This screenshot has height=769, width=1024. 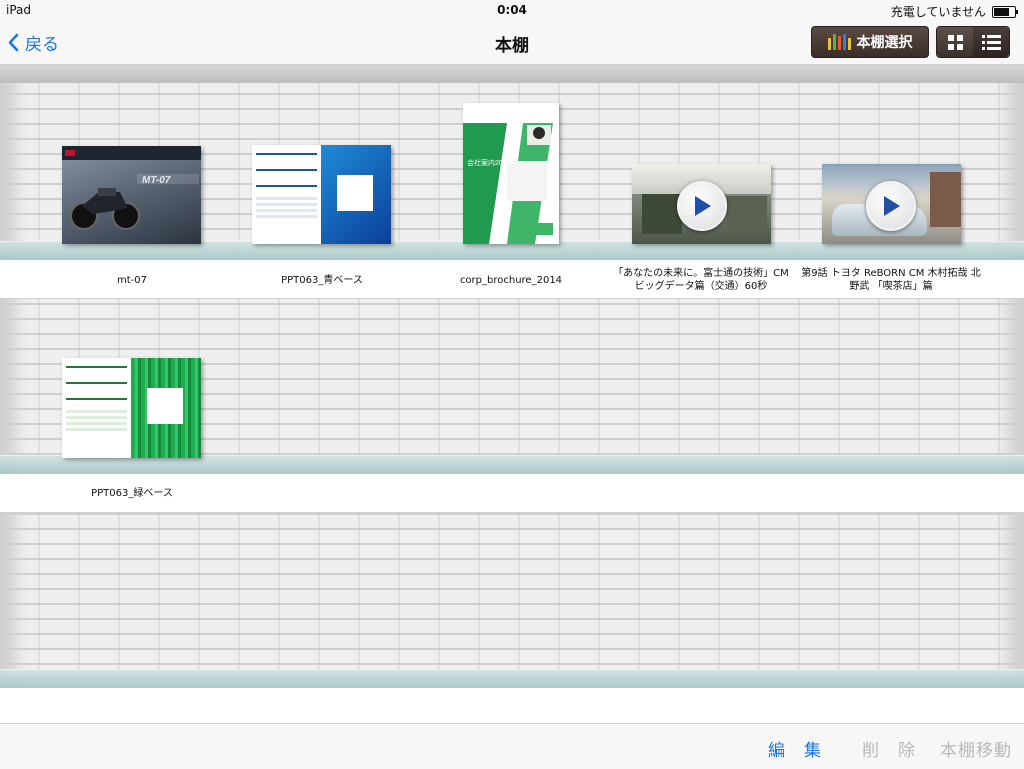 I want to click on status-bar: iPad 0:04 充電していません, so click(x=512, y=10).